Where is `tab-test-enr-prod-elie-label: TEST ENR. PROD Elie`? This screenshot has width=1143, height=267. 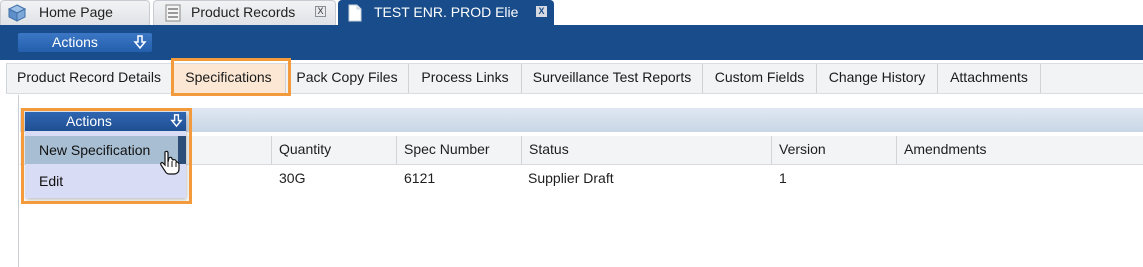
tab-test-enr-prod-elie-label: TEST ENR. PROD Elie is located at coordinates (446, 12).